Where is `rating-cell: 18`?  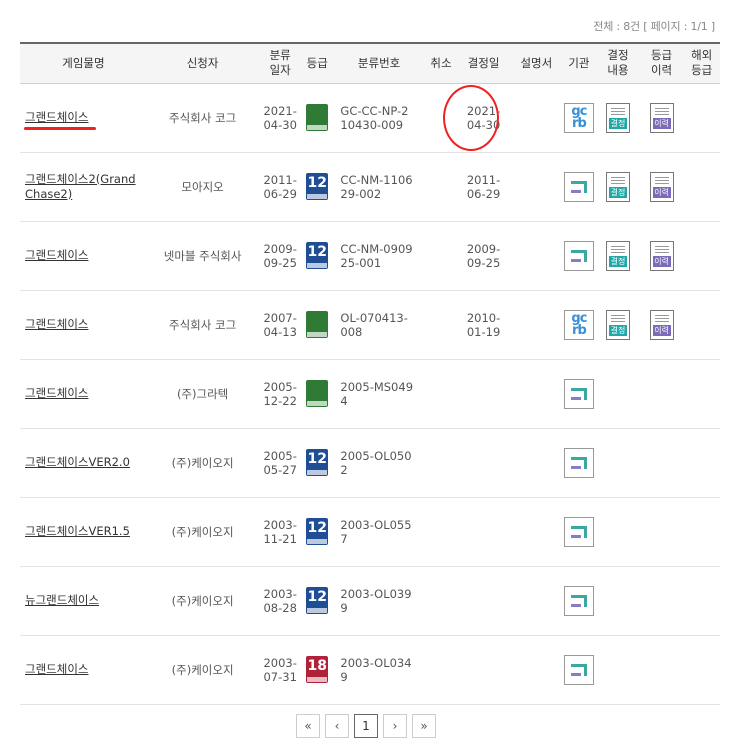
rating-cell: 18 is located at coordinates (317, 670).